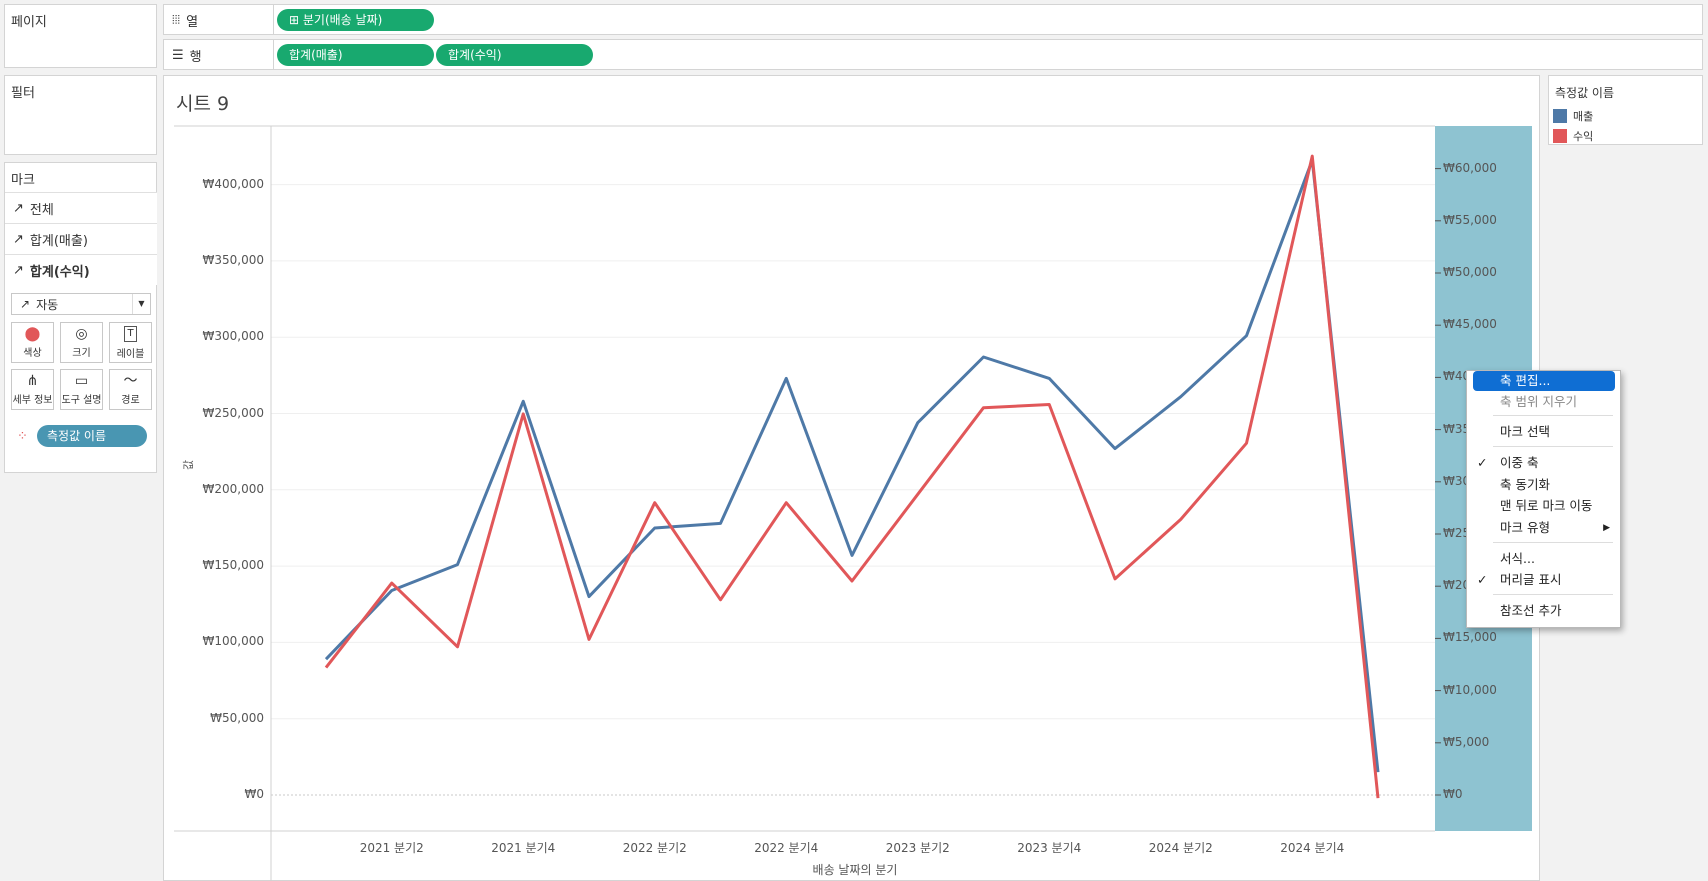 The image size is (1708, 881). I want to click on detail-button: ⋔ 세부 정보, so click(32, 389).